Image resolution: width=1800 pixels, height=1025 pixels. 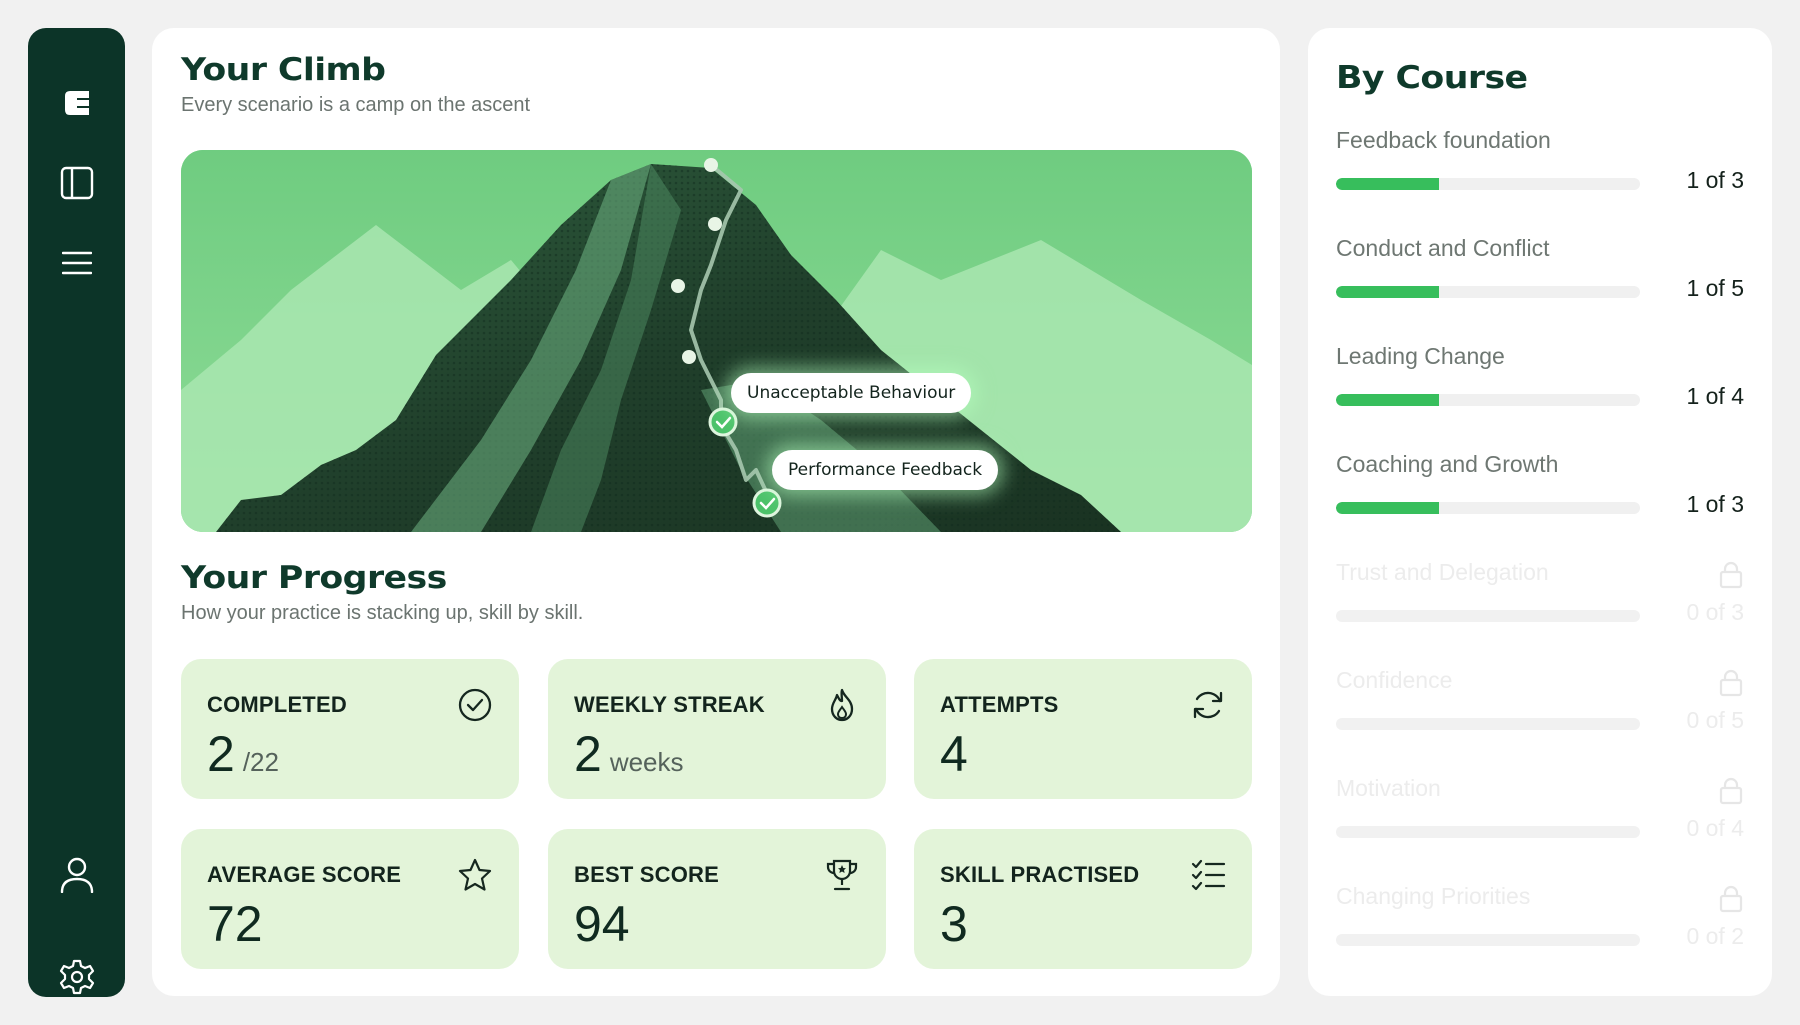 What do you see at coordinates (1388, 788) in the screenshot?
I see `course-name: Motivation` at bounding box center [1388, 788].